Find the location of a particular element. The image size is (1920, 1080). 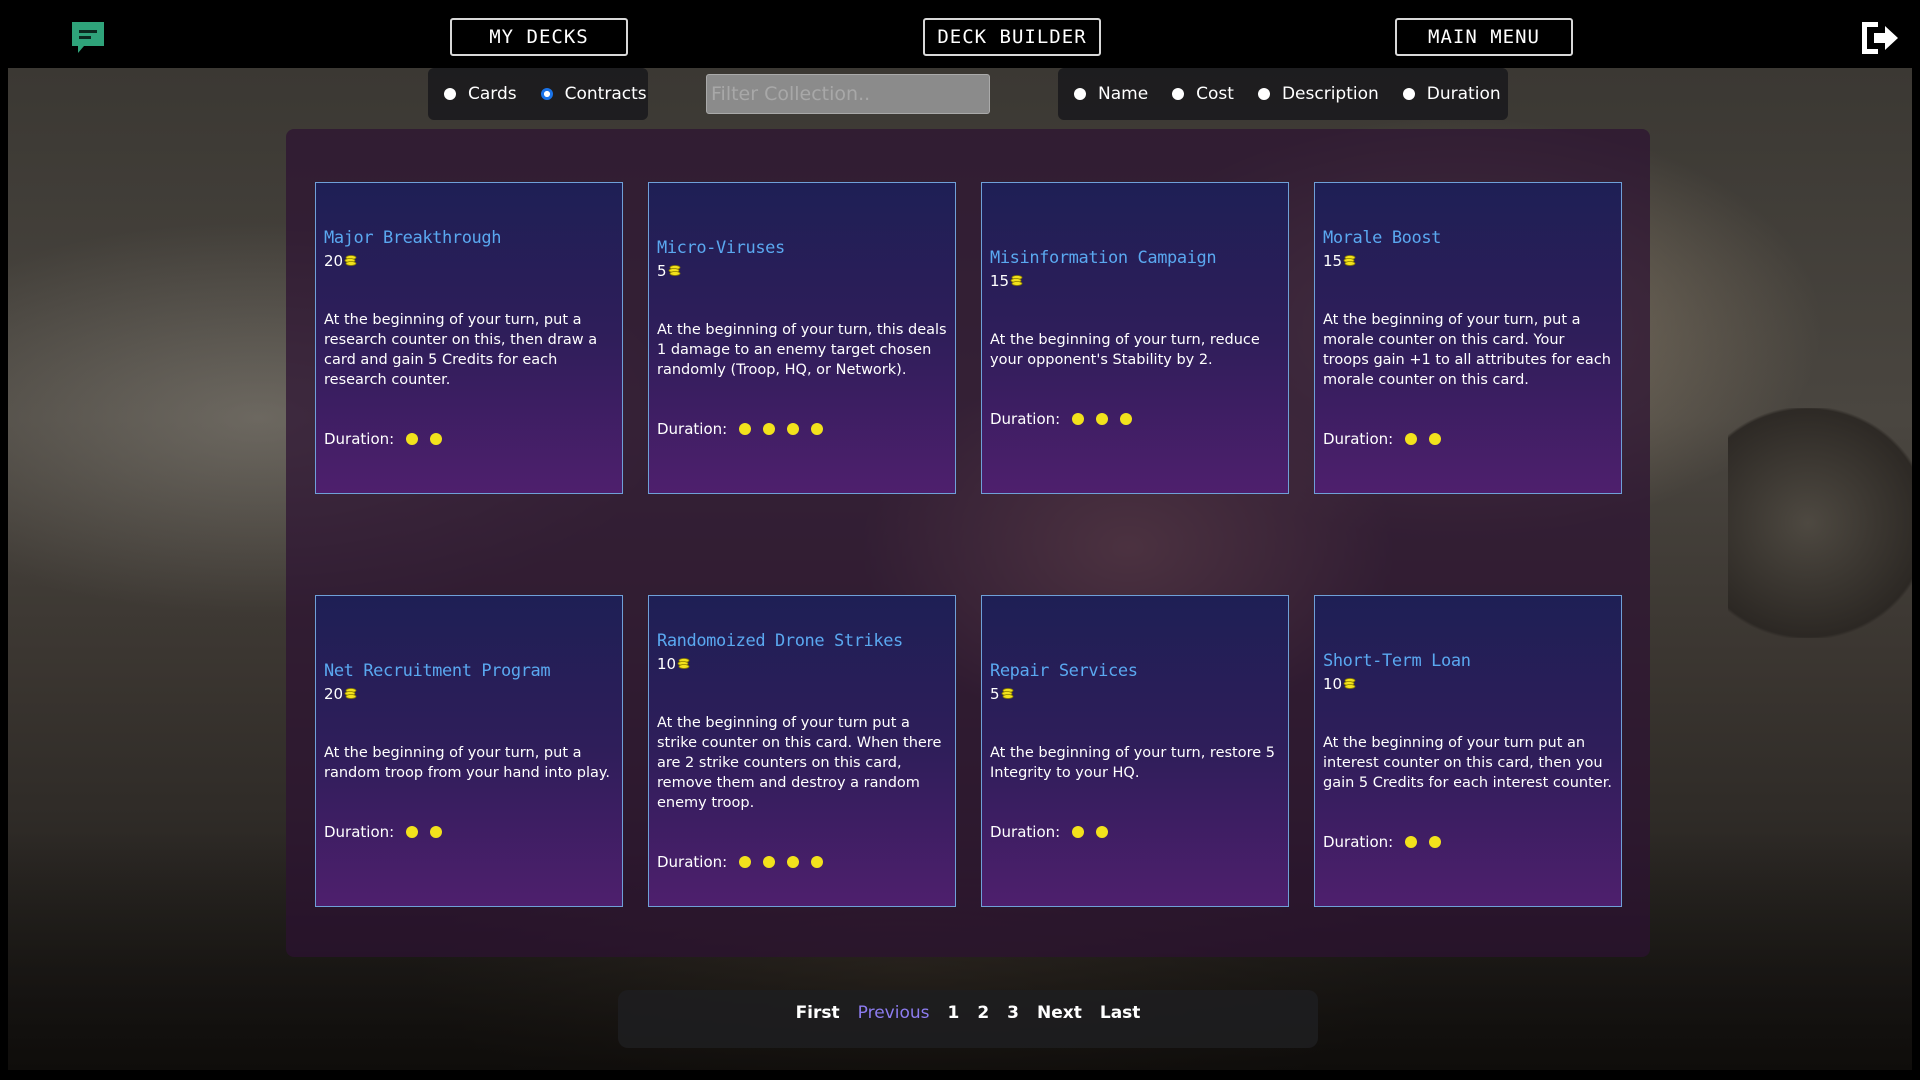

card-name: Repair Services is located at coordinates (1064, 671).